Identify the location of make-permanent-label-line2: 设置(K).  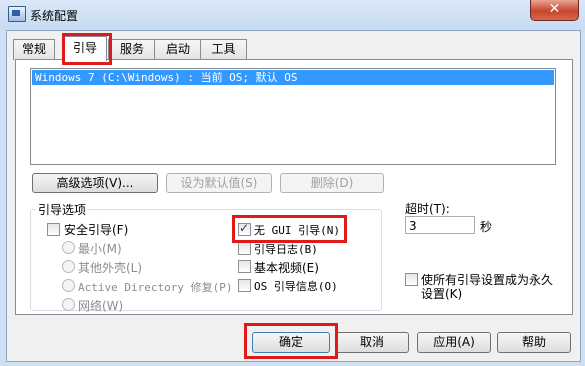
(442, 294).